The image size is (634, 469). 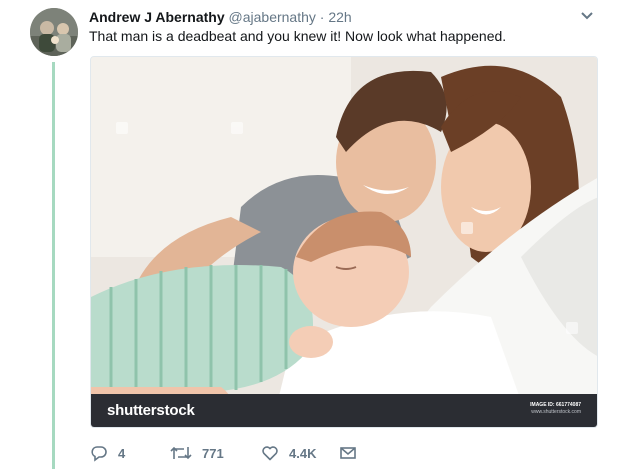 I want to click on tweet-actions: 4 771 4.4K, so click(x=223, y=453).